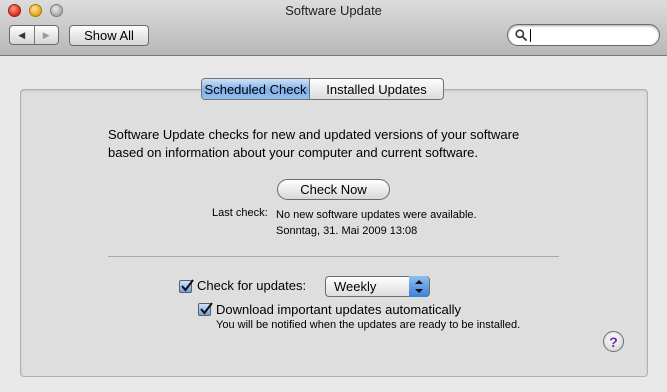 The image size is (667, 392). What do you see at coordinates (256, 89) in the screenshot?
I see `tab-scheduled-check: Scheduled Check` at bounding box center [256, 89].